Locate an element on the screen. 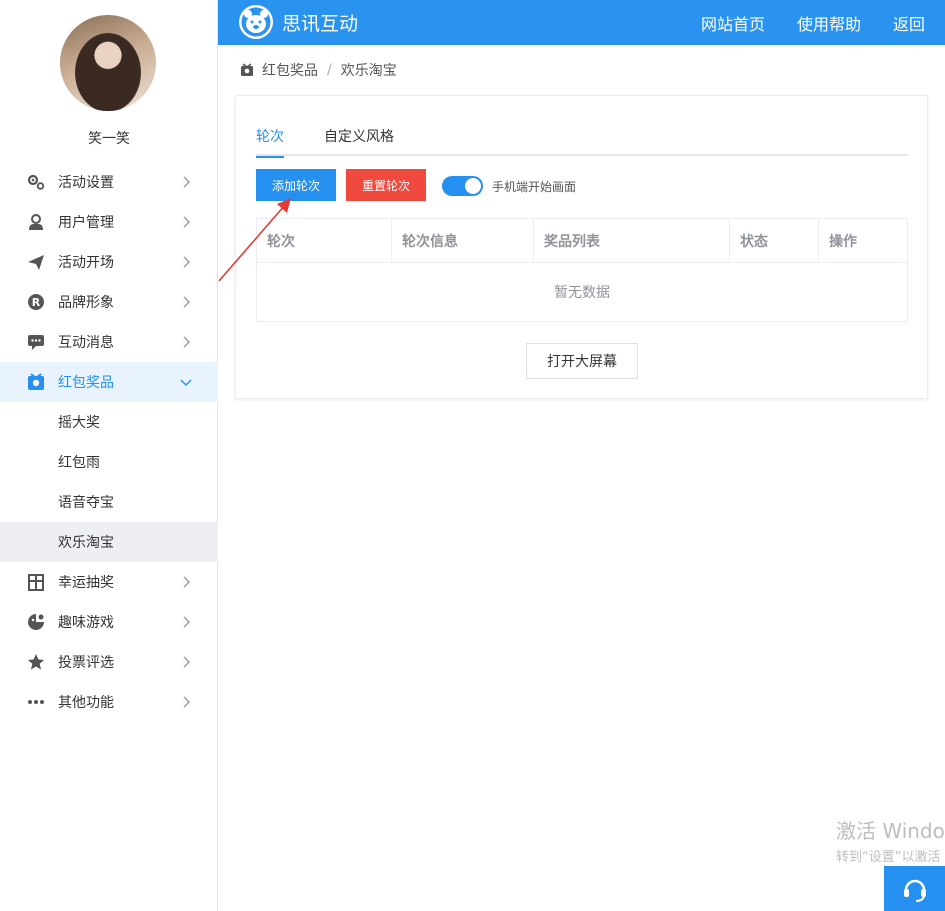 The width and height of the screenshot is (945, 911). sidebar-item-voting: 投票评选 is located at coordinates (109, 662).